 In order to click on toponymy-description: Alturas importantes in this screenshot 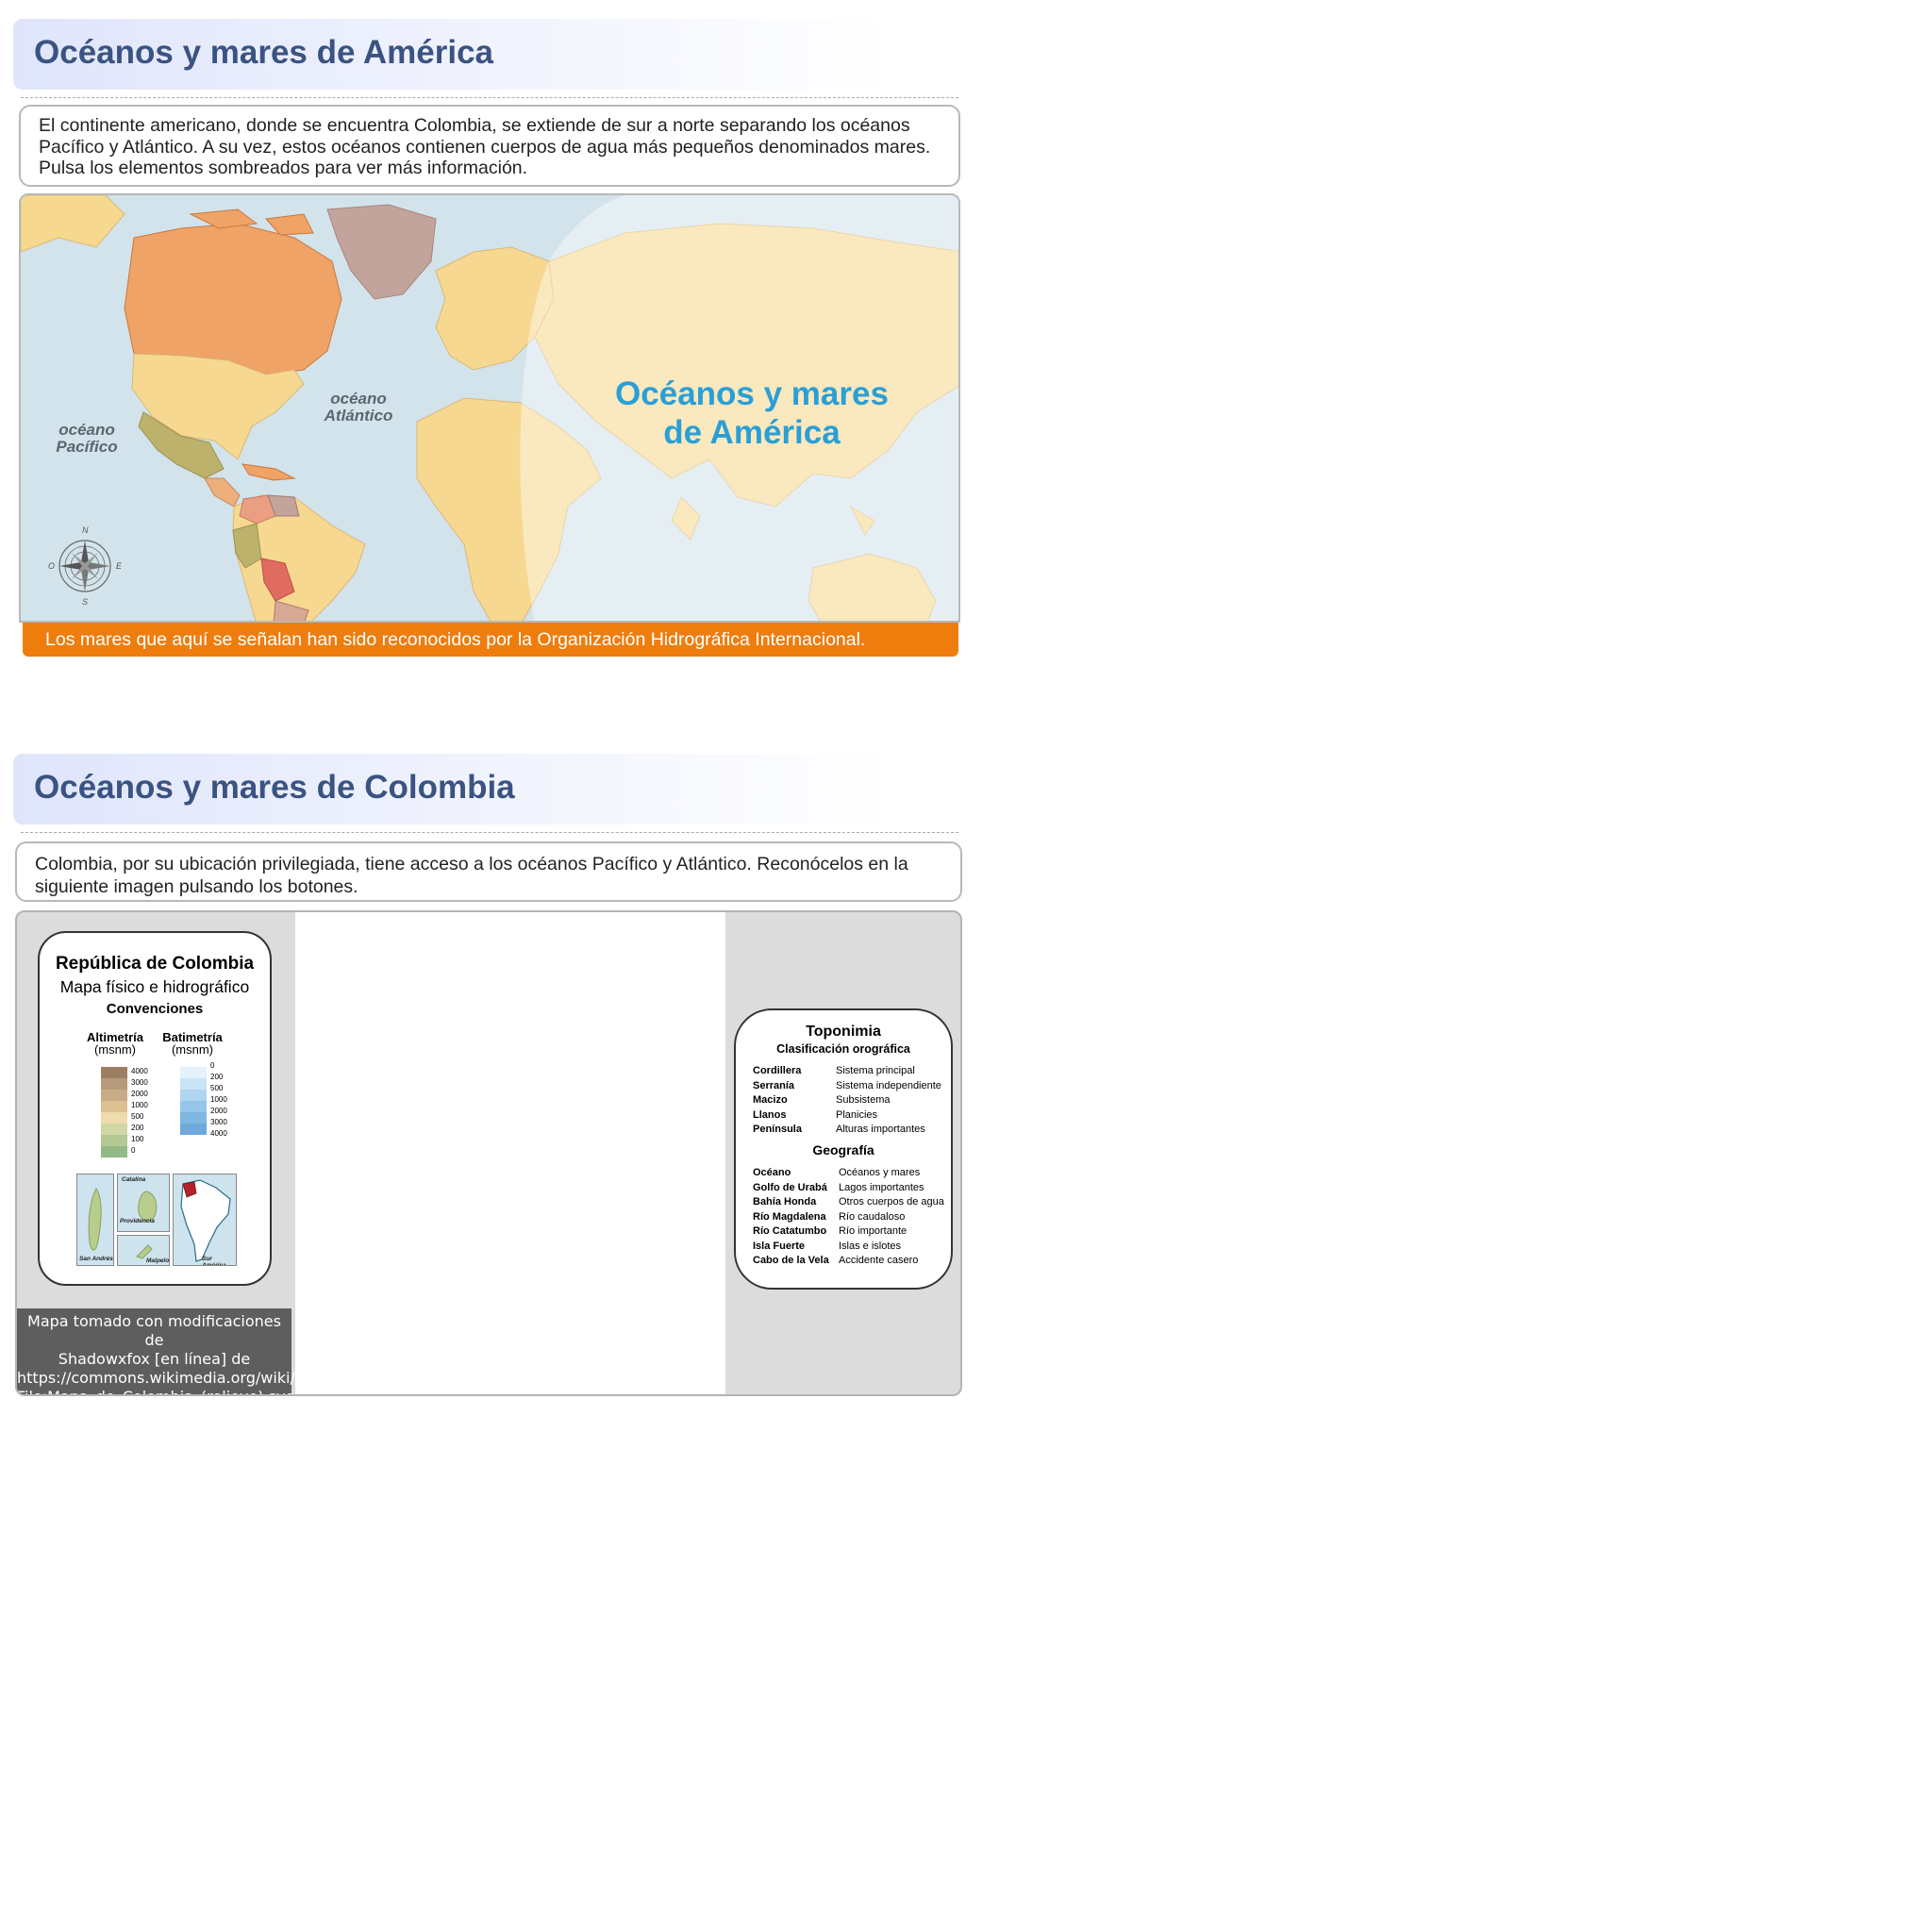, I will do `click(881, 1130)`.